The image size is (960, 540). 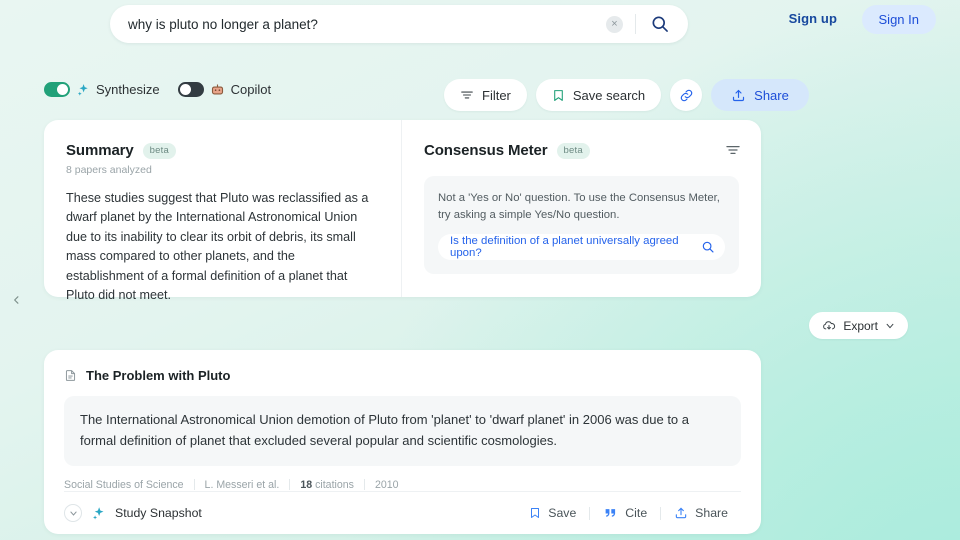 I want to click on consensus-header: Consensus Meter beta, so click(x=581, y=150).